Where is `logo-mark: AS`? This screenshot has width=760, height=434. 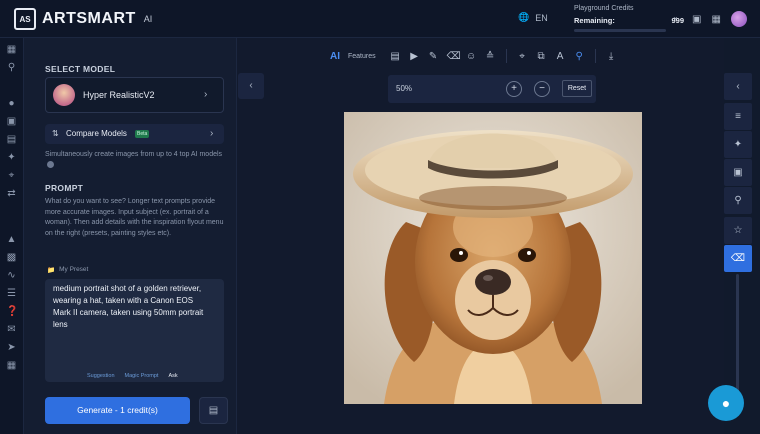 logo-mark: AS is located at coordinates (25, 19).